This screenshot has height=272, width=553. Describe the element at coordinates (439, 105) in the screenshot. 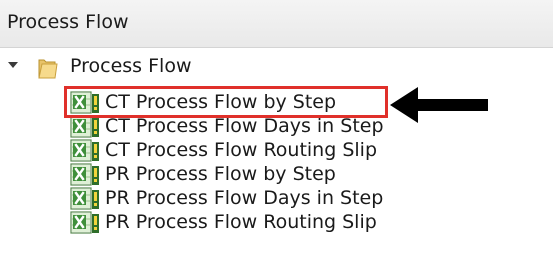

I see `pointer-arrow-icon` at that location.